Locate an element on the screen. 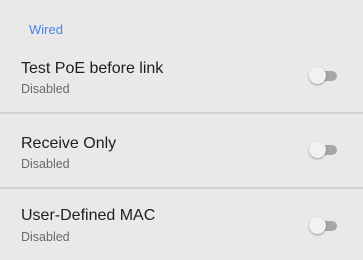 This screenshot has width=363, height=260. setting-title: User-Defined MAC is located at coordinates (88, 215).